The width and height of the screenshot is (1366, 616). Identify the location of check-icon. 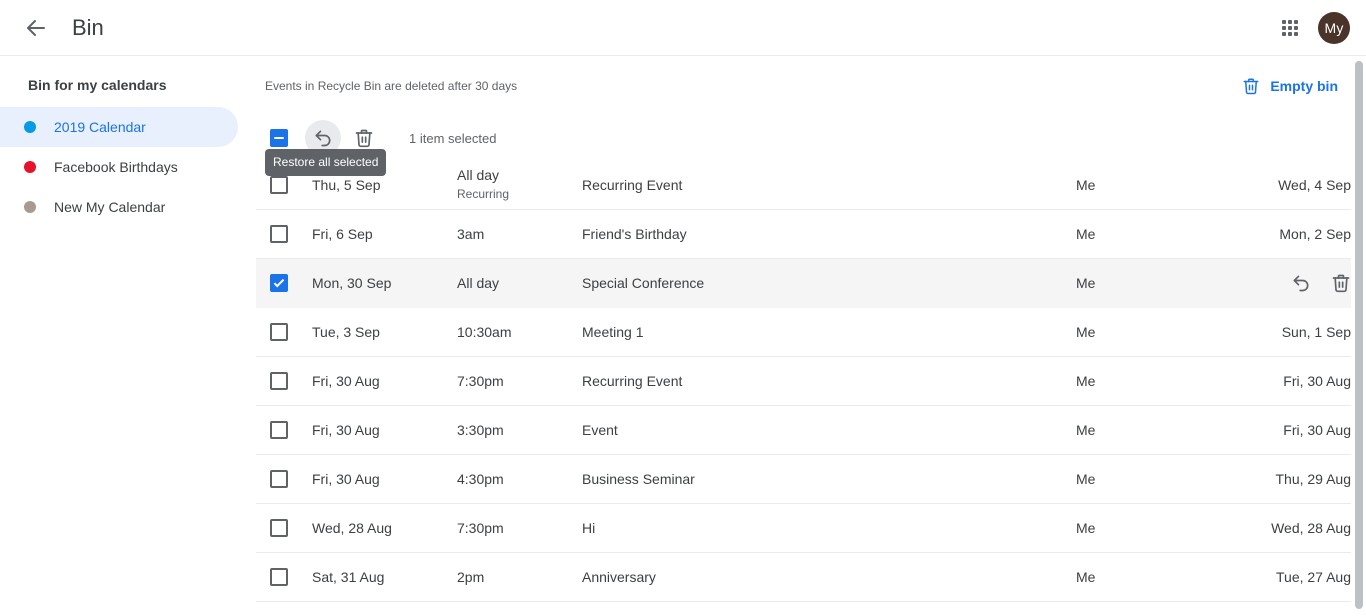
(279, 281).